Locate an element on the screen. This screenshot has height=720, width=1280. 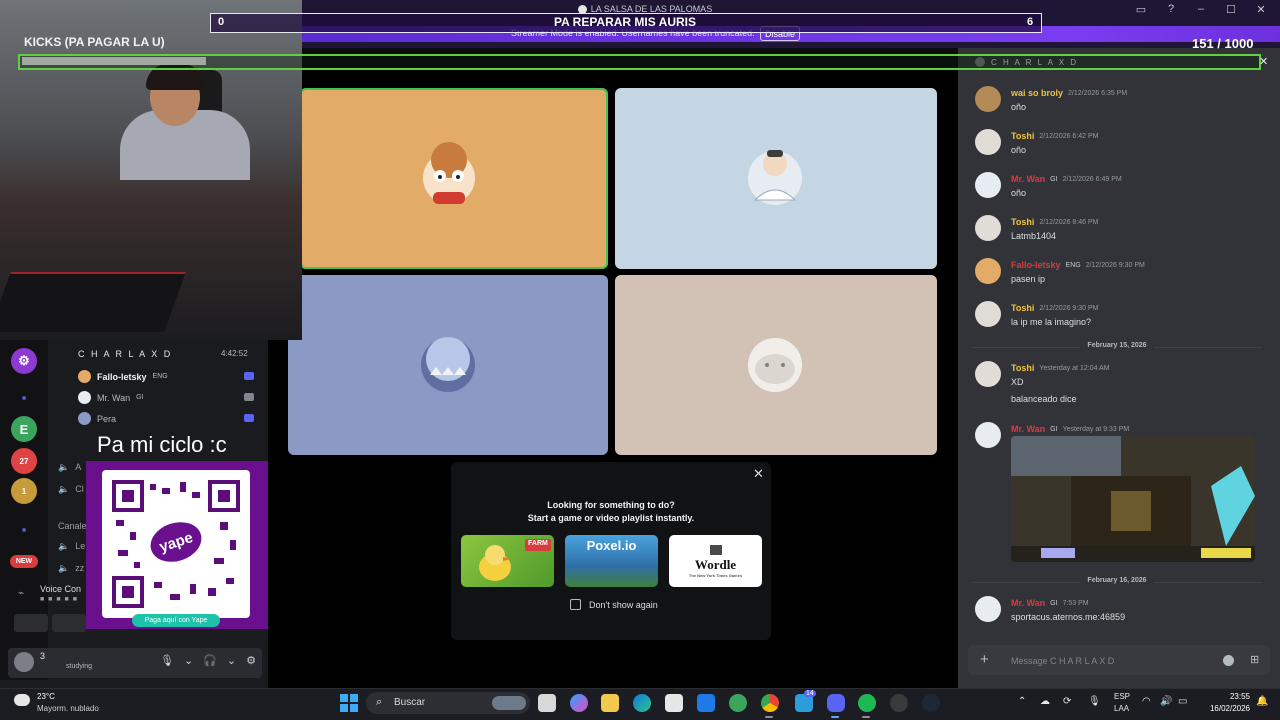
clock-date: 16/02/2026 is located at coordinates (1223, 708).